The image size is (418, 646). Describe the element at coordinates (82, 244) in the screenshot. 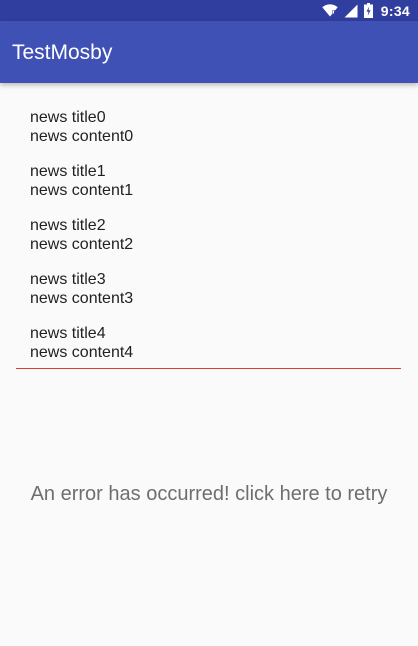

I see `news-content: news content2` at that location.